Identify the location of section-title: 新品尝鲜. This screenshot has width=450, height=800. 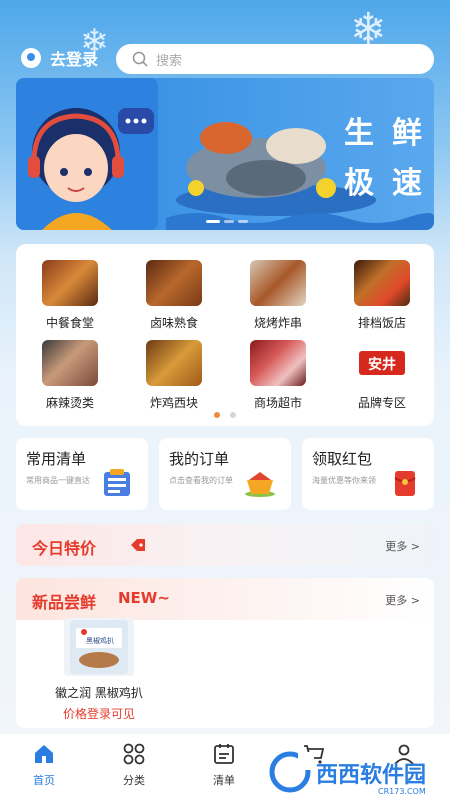
(64, 602).